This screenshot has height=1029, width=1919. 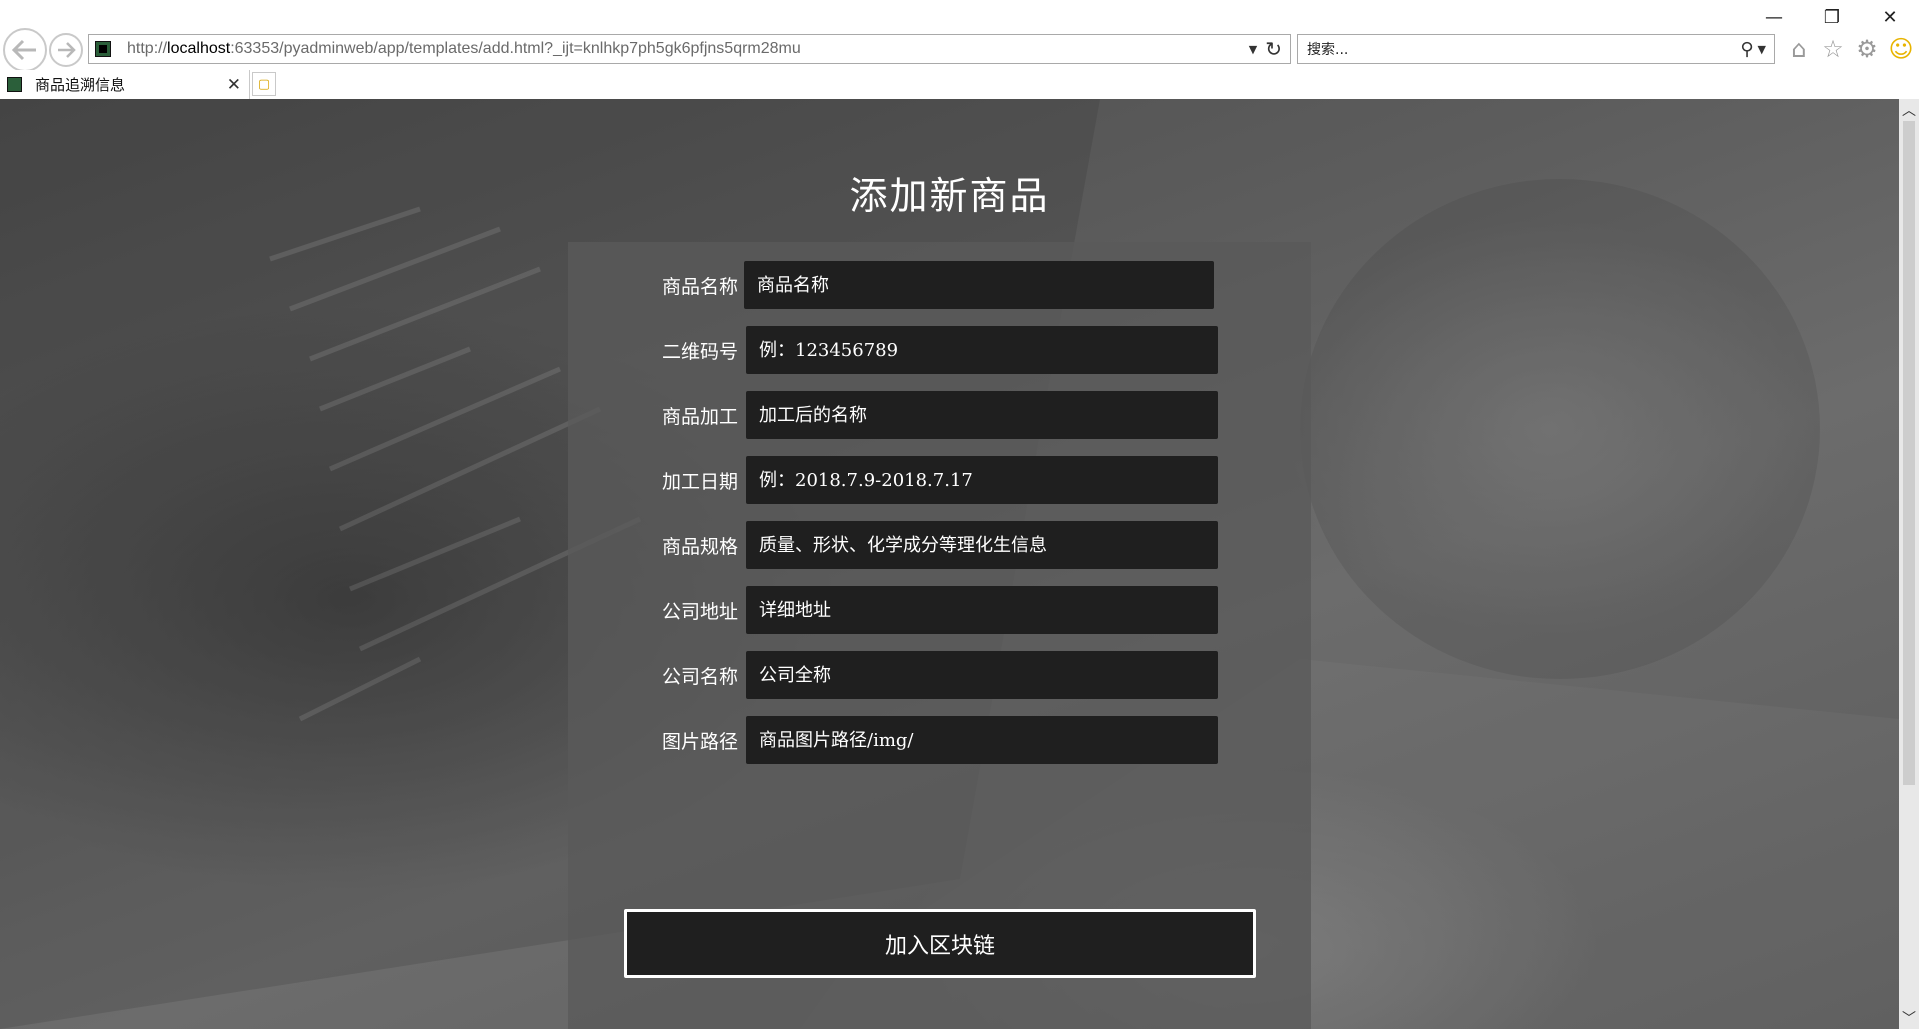 I want to click on form-row-specification: 商品规格, so click(x=940, y=545).